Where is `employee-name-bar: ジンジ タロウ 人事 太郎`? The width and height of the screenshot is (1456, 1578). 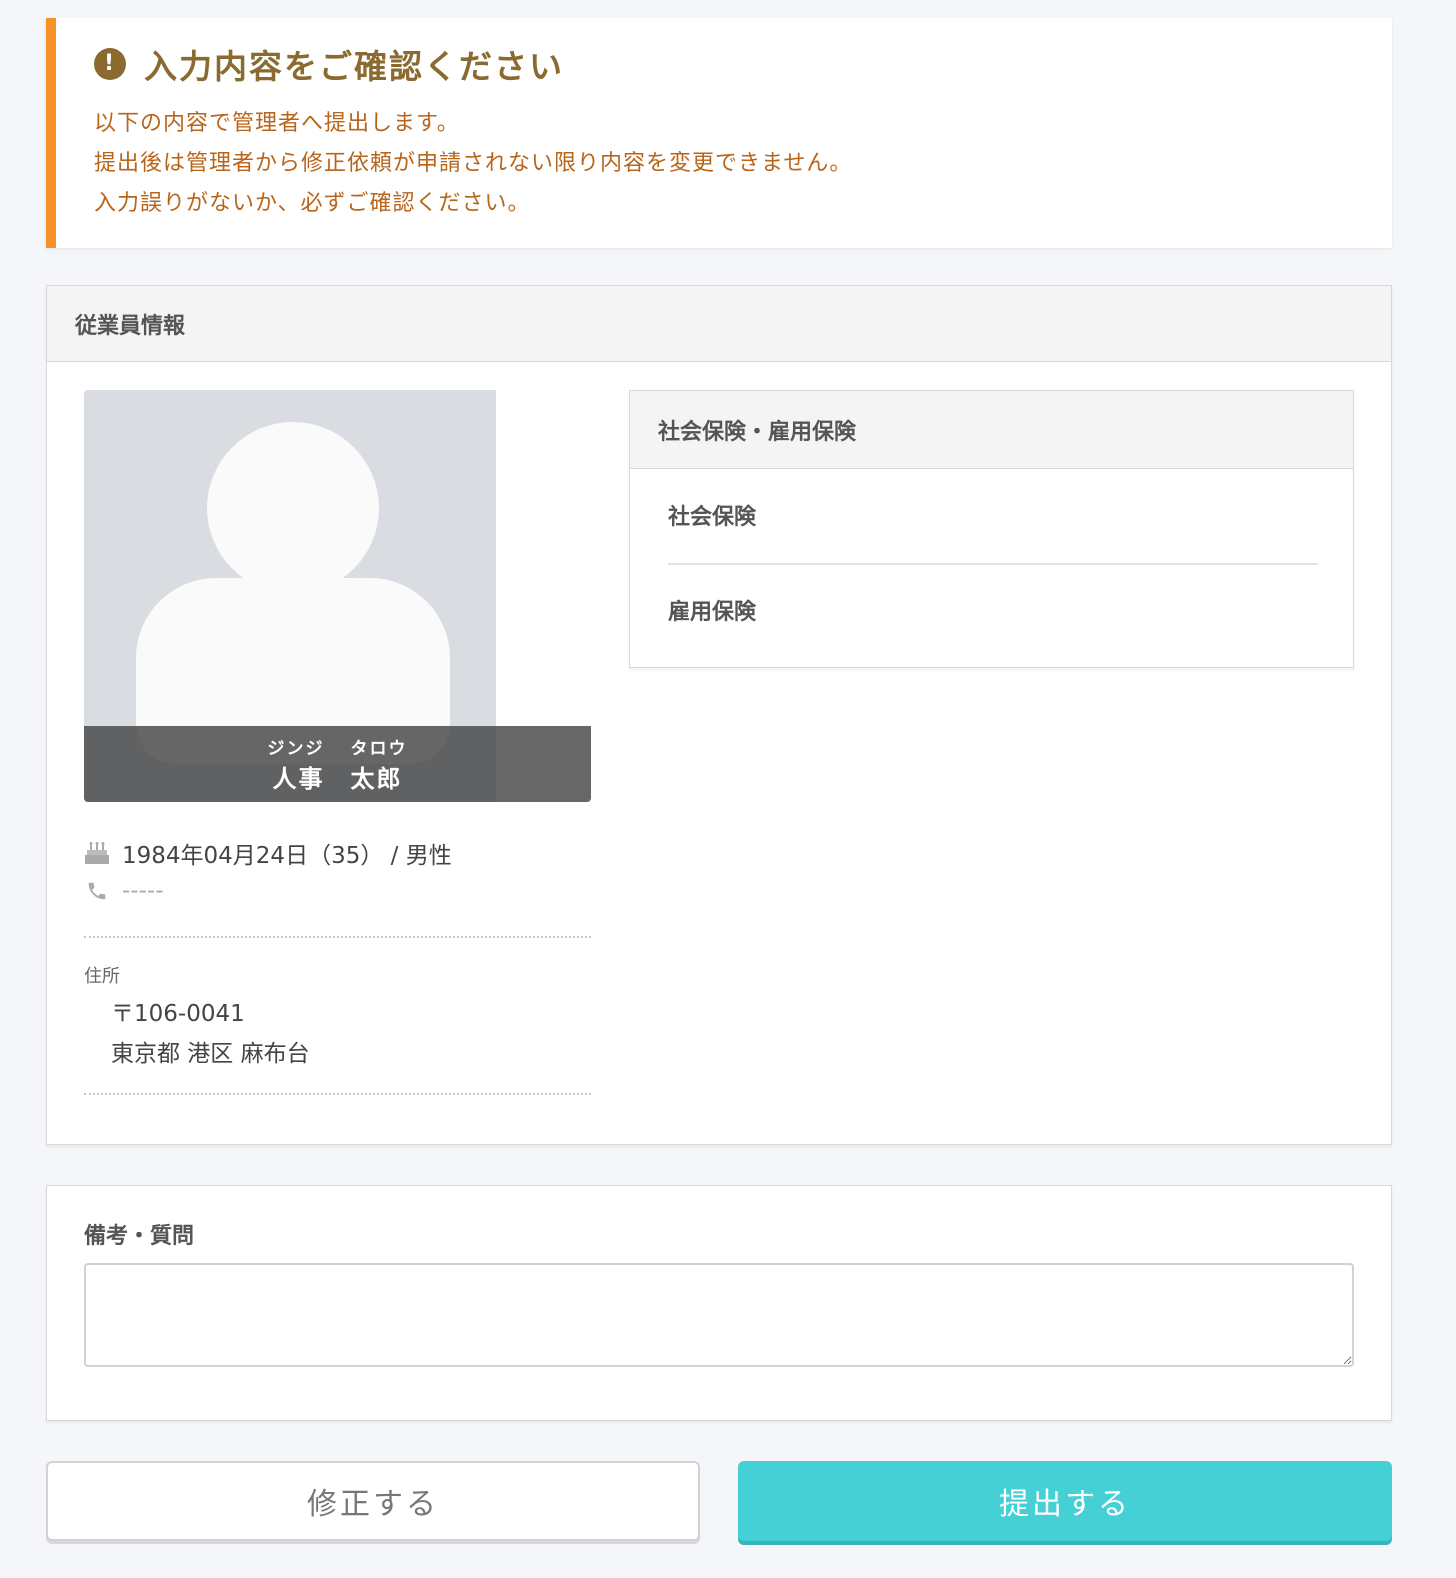
employee-name-bar: ジンジ タロウ 人事 太郎 is located at coordinates (337, 764).